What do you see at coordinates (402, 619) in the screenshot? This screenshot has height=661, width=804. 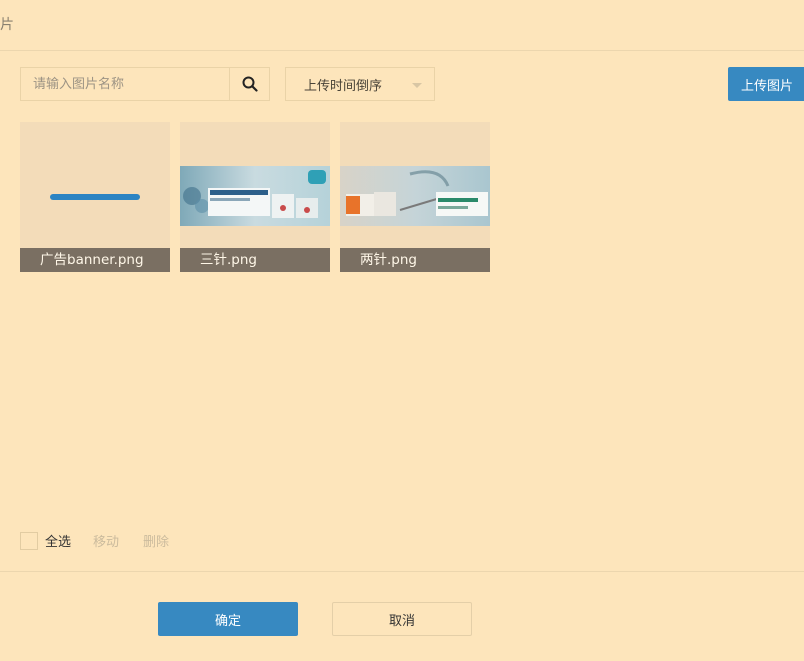 I see `cancel-button: 取消` at bounding box center [402, 619].